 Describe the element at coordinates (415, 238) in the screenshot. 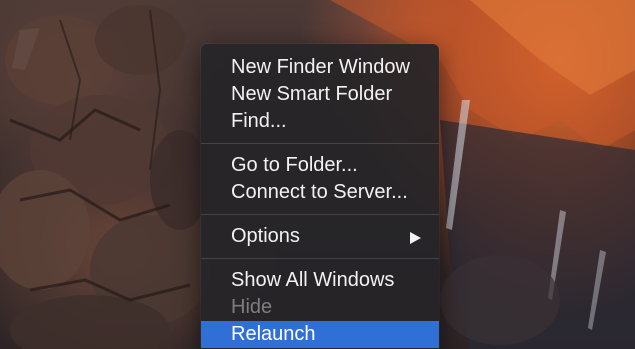

I see `triangle-right-icon` at that location.